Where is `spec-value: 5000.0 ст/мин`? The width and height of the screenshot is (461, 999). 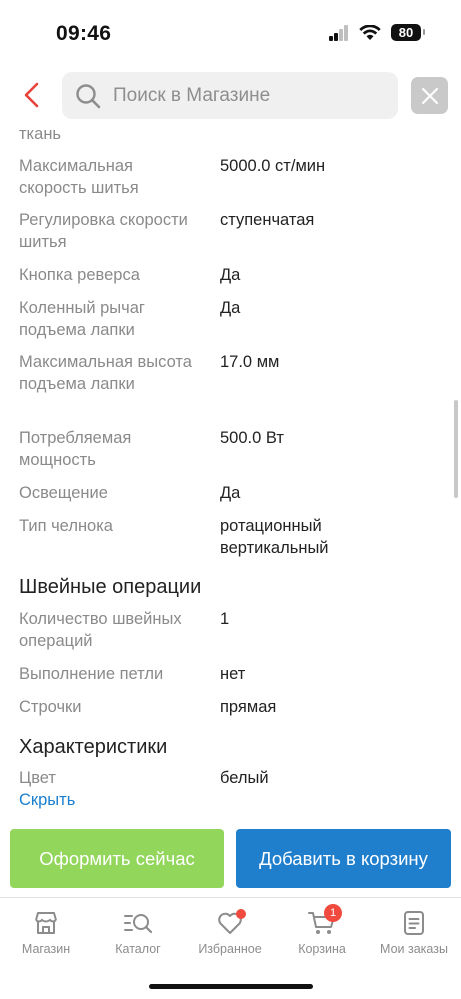
spec-value: 5000.0 ст/мин is located at coordinates (273, 166).